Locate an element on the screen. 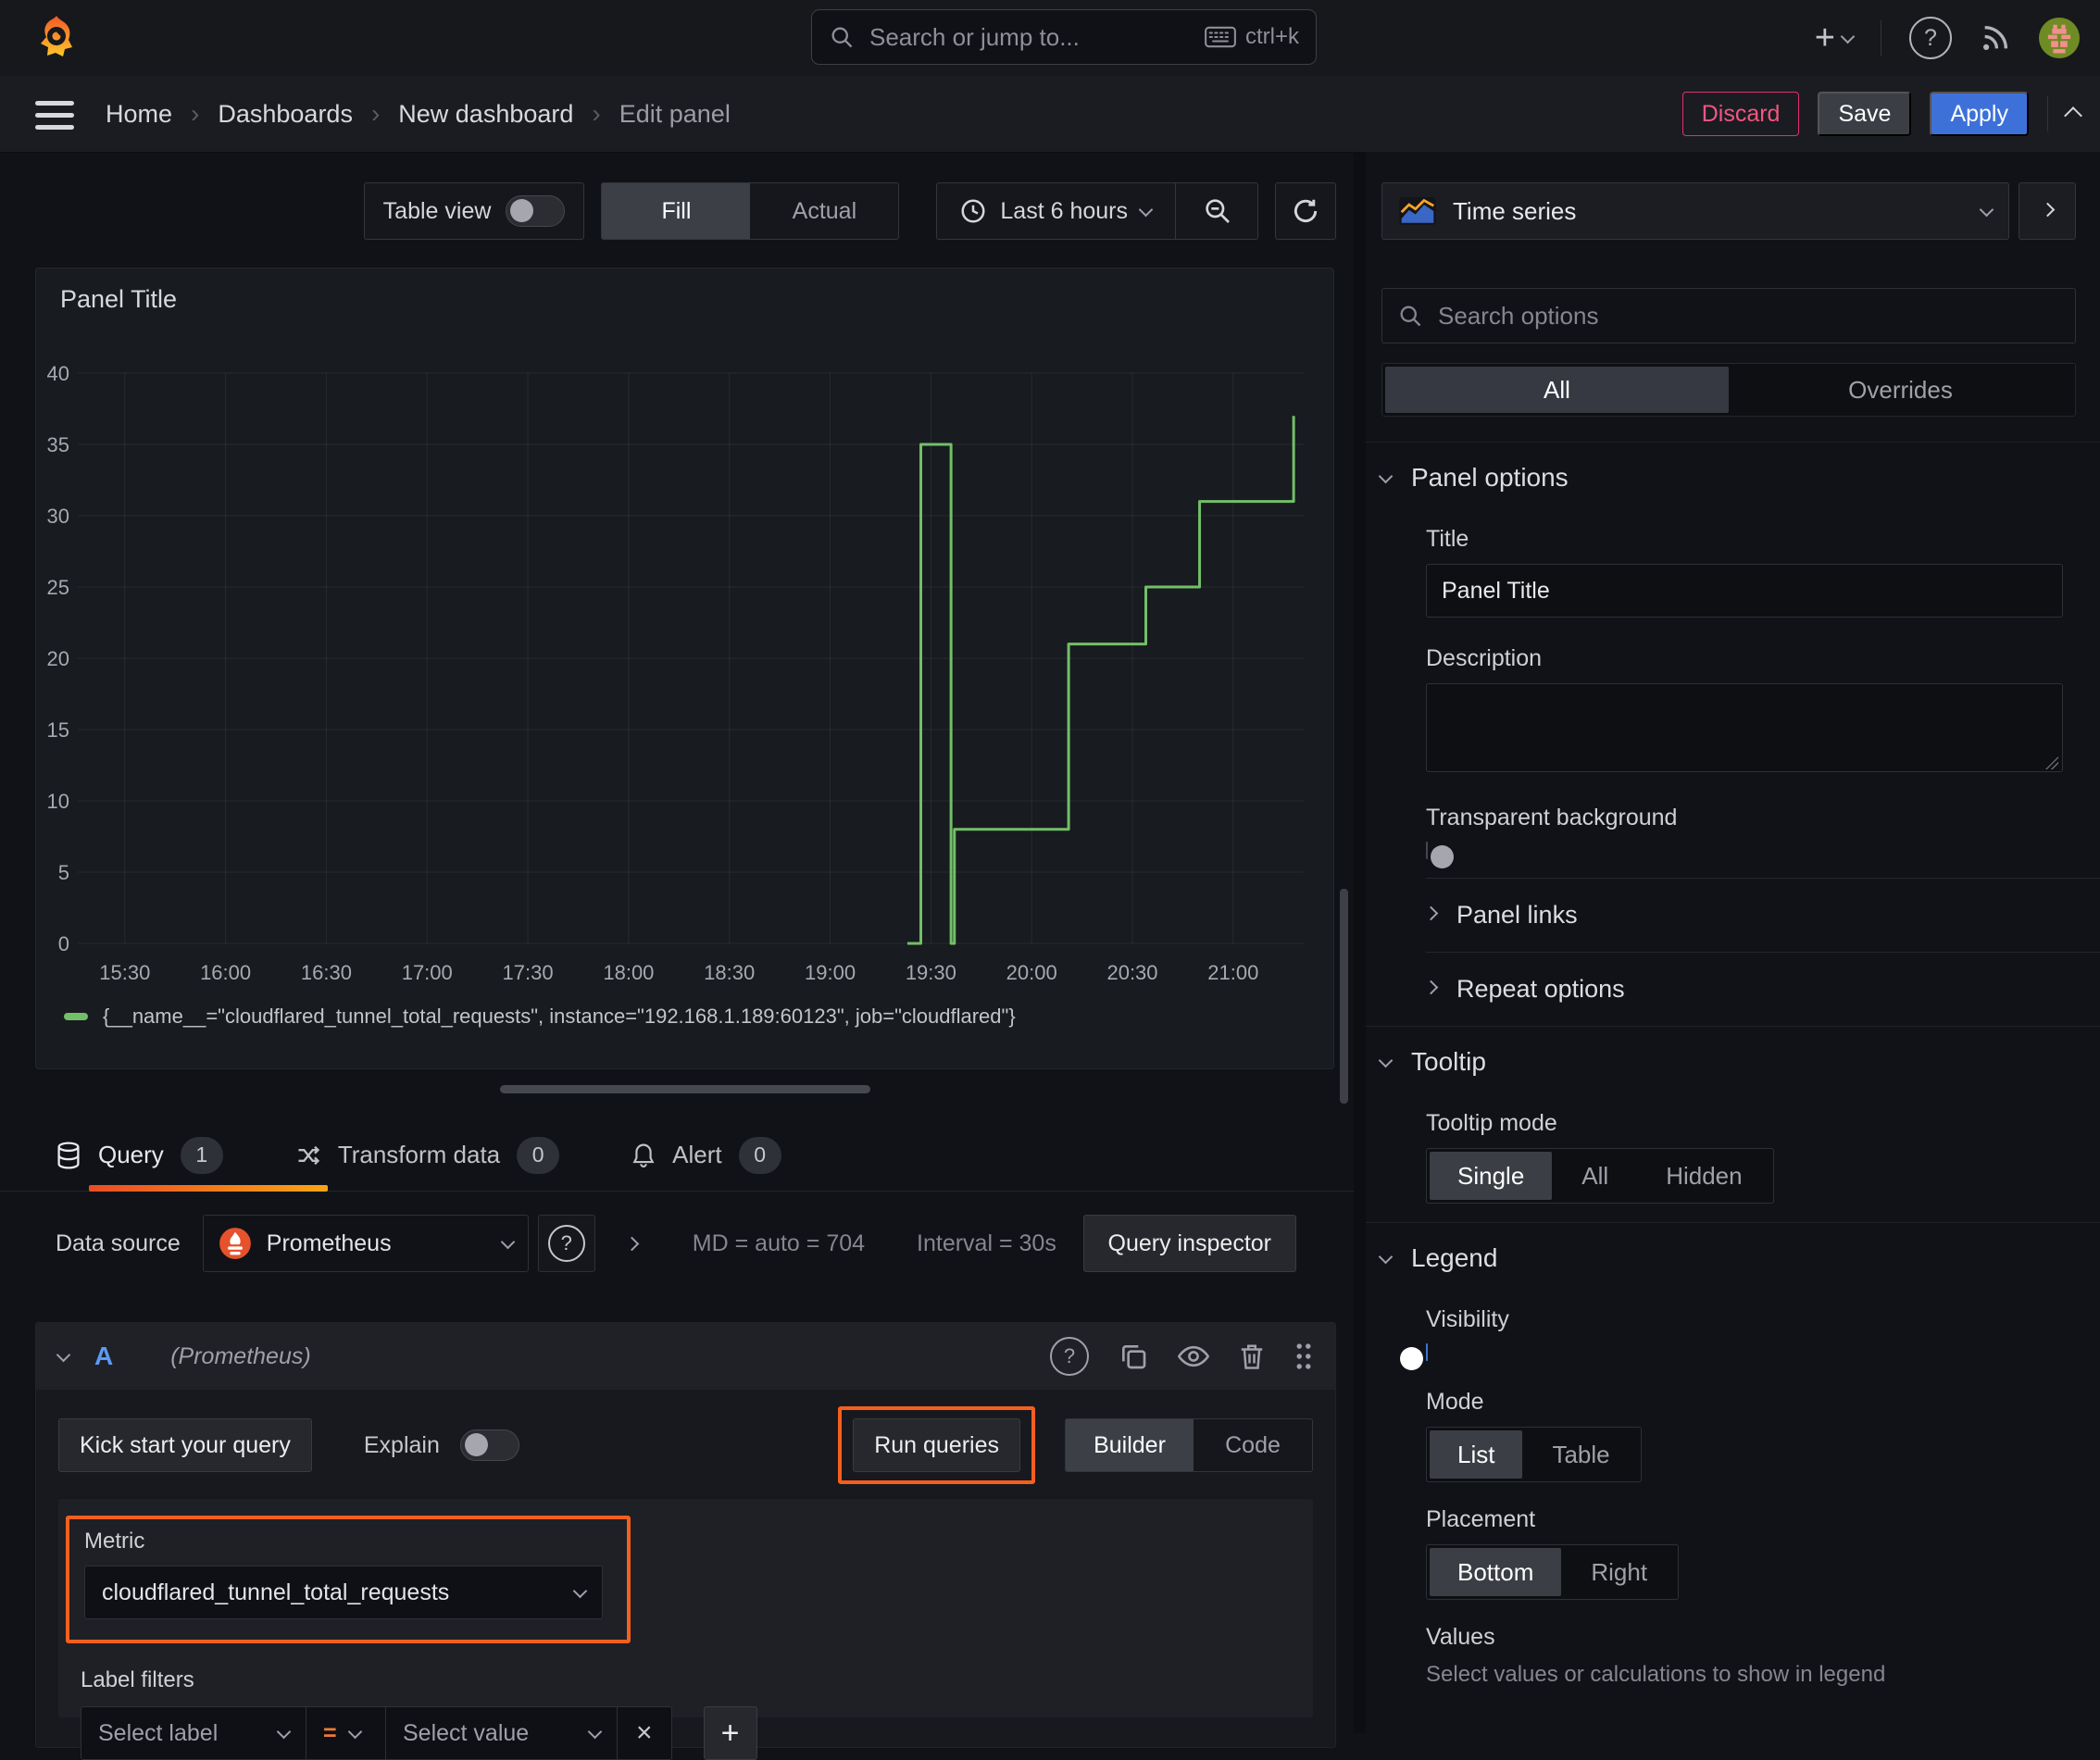  discard-button: Discard is located at coordinates (1741, 114).